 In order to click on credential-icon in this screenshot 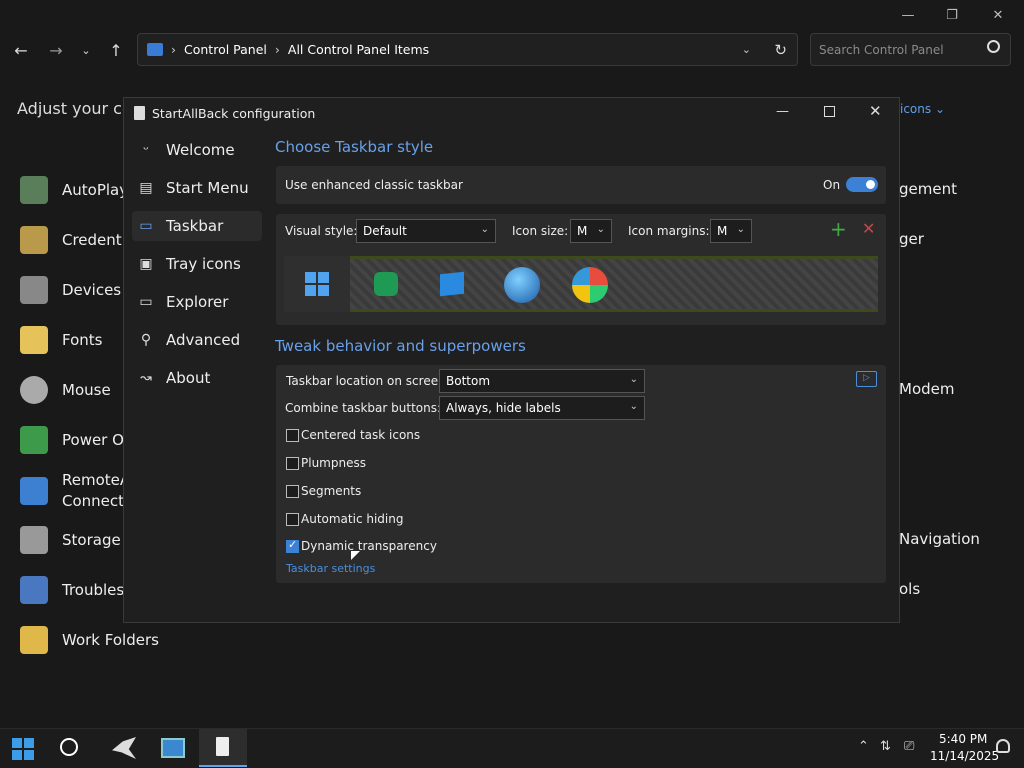, I will do `click(34, 240)`.